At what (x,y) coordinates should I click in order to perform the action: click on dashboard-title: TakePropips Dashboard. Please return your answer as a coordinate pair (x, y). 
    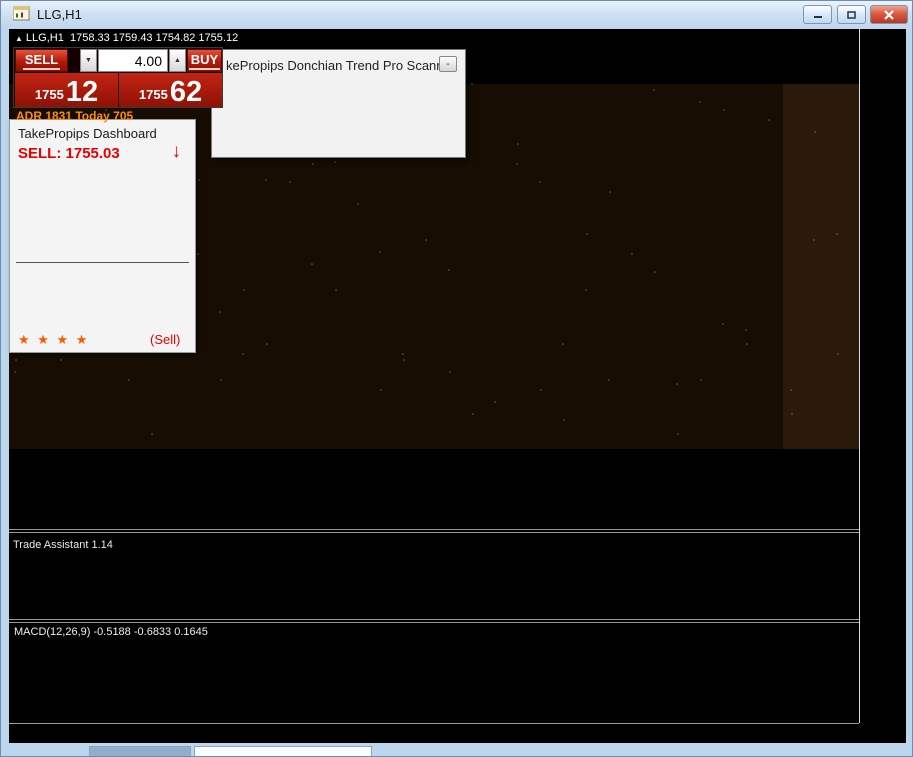
    Looking at the image, I should click on (87, 133).